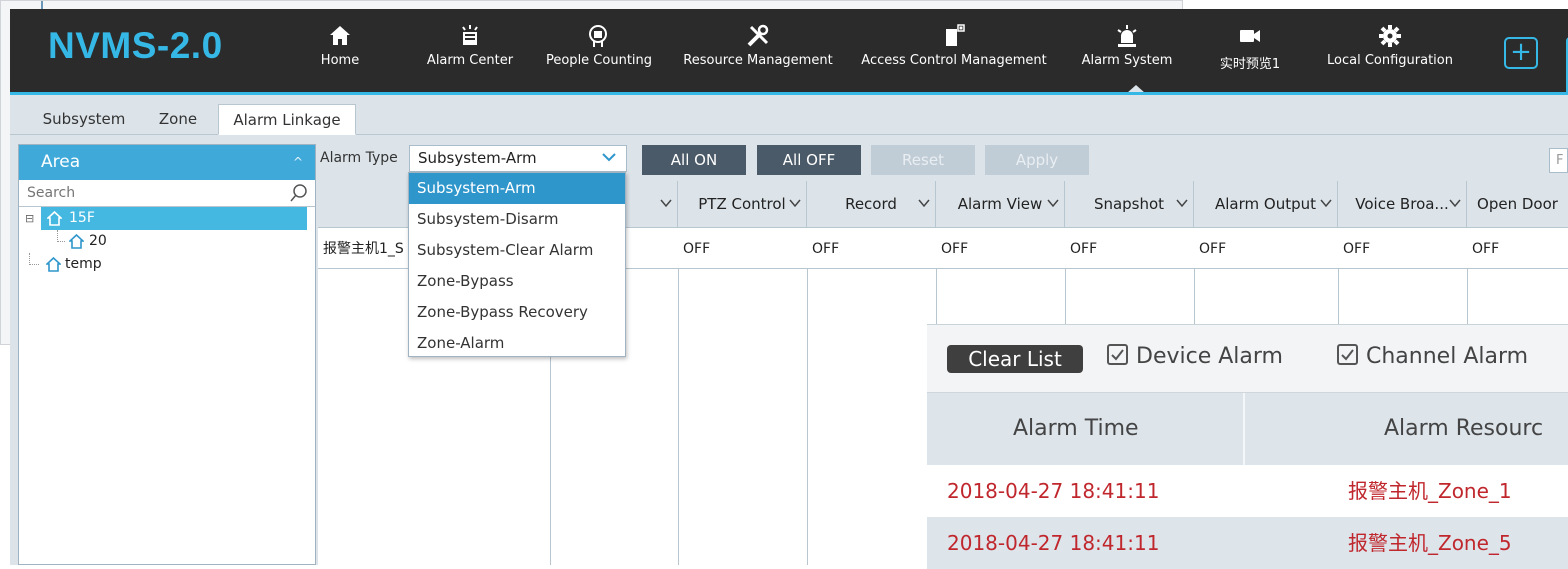  What do you see at coordinates (871, 249) in the screenshot?
I see `record-cell: OFF` at bounding box center [871, 249].